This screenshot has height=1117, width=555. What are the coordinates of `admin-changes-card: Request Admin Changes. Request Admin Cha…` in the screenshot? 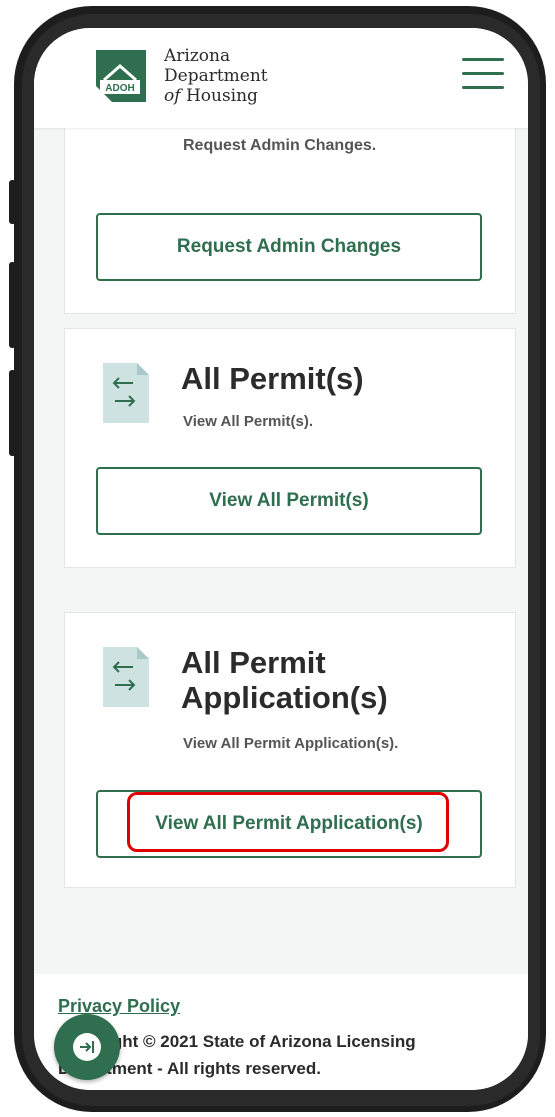 It's located at (290, 219).